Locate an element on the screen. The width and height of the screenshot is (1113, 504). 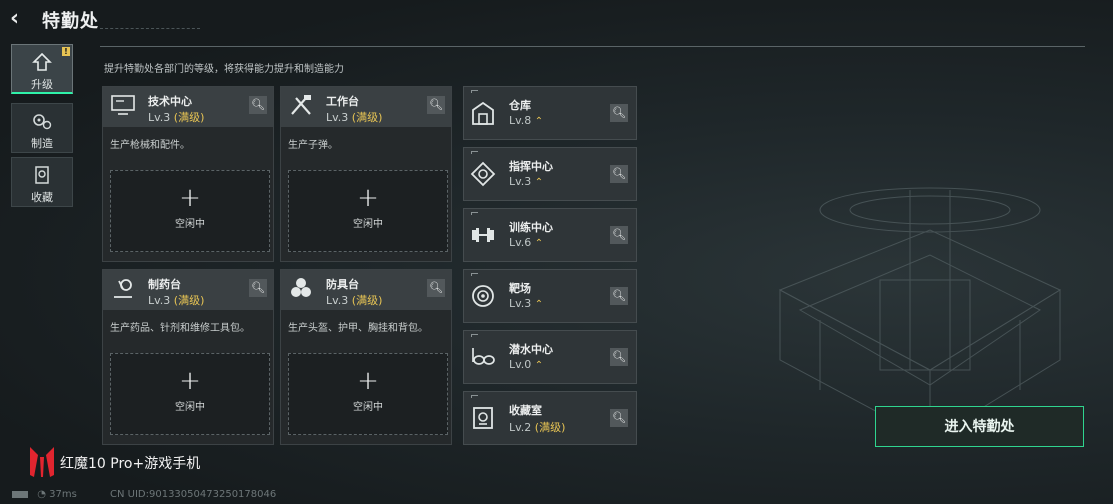
tab-collection: 收藏 is located at coordinates (42, 182).